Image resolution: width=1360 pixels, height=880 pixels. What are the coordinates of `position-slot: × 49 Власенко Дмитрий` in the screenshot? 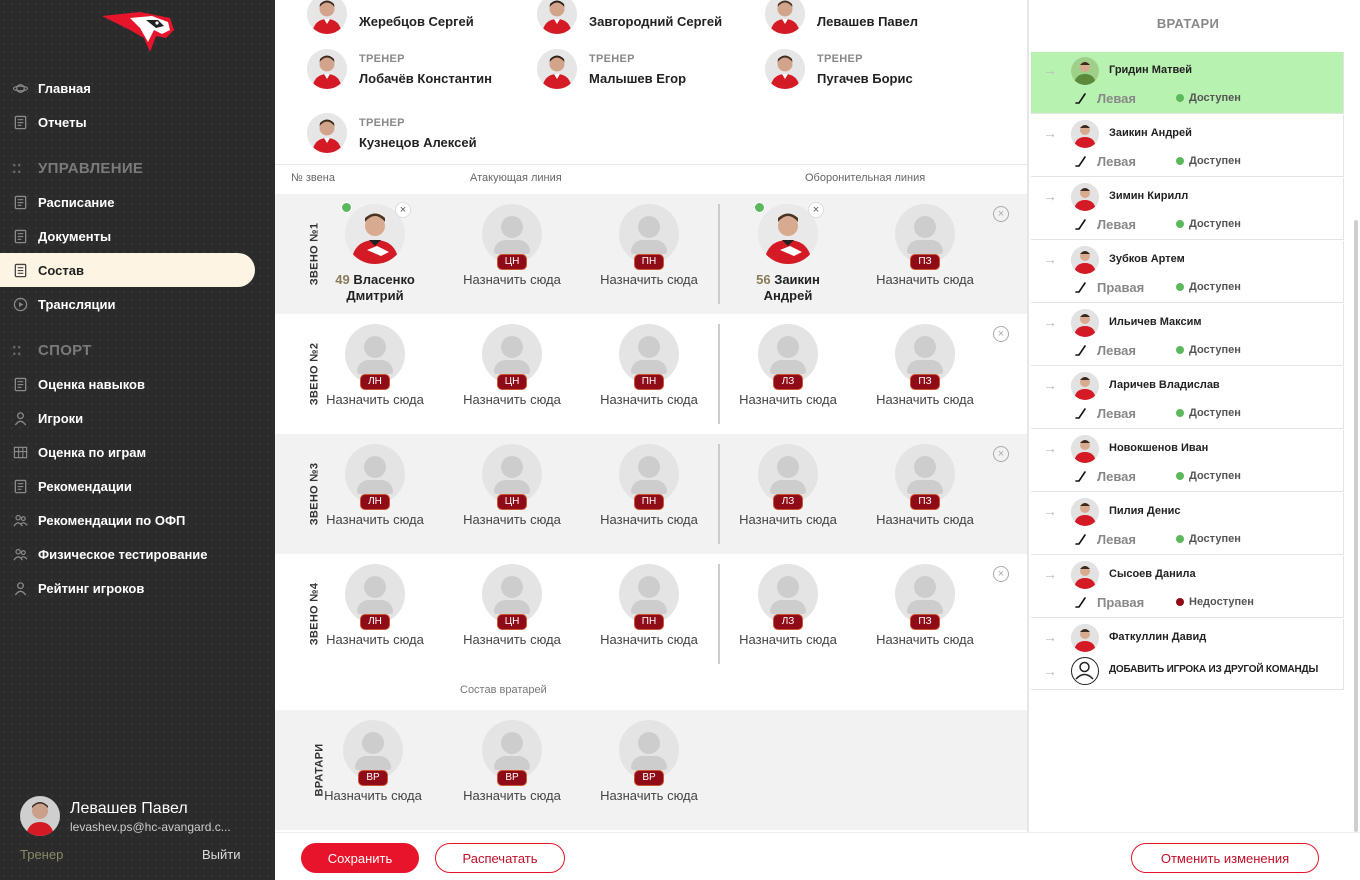 It's located at (375, 253).